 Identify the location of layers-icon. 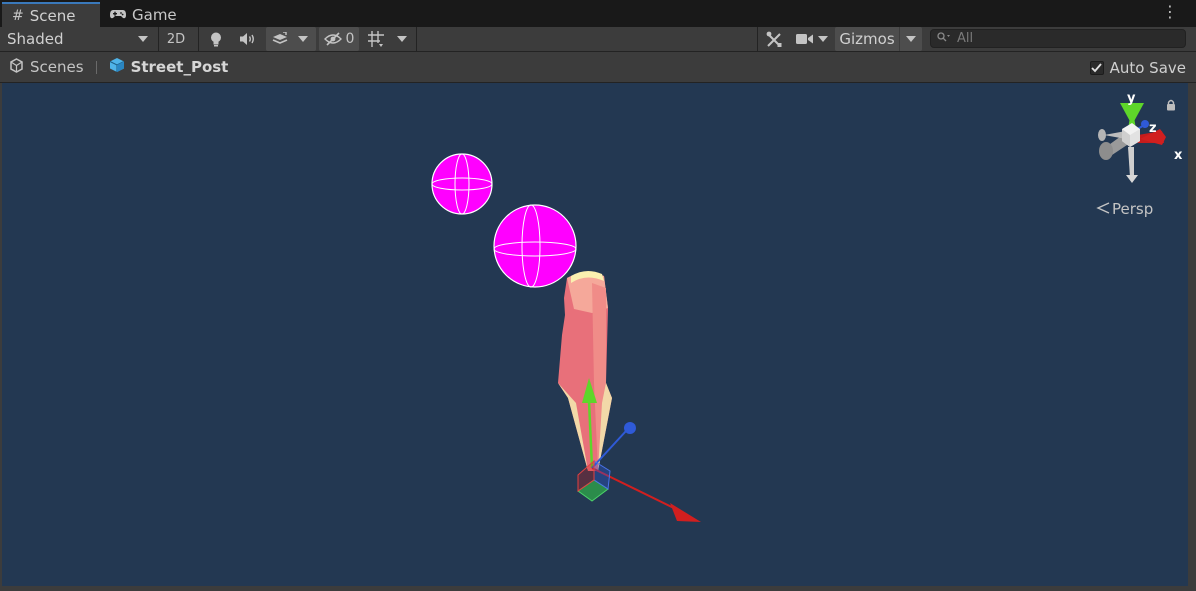
(280, 38).